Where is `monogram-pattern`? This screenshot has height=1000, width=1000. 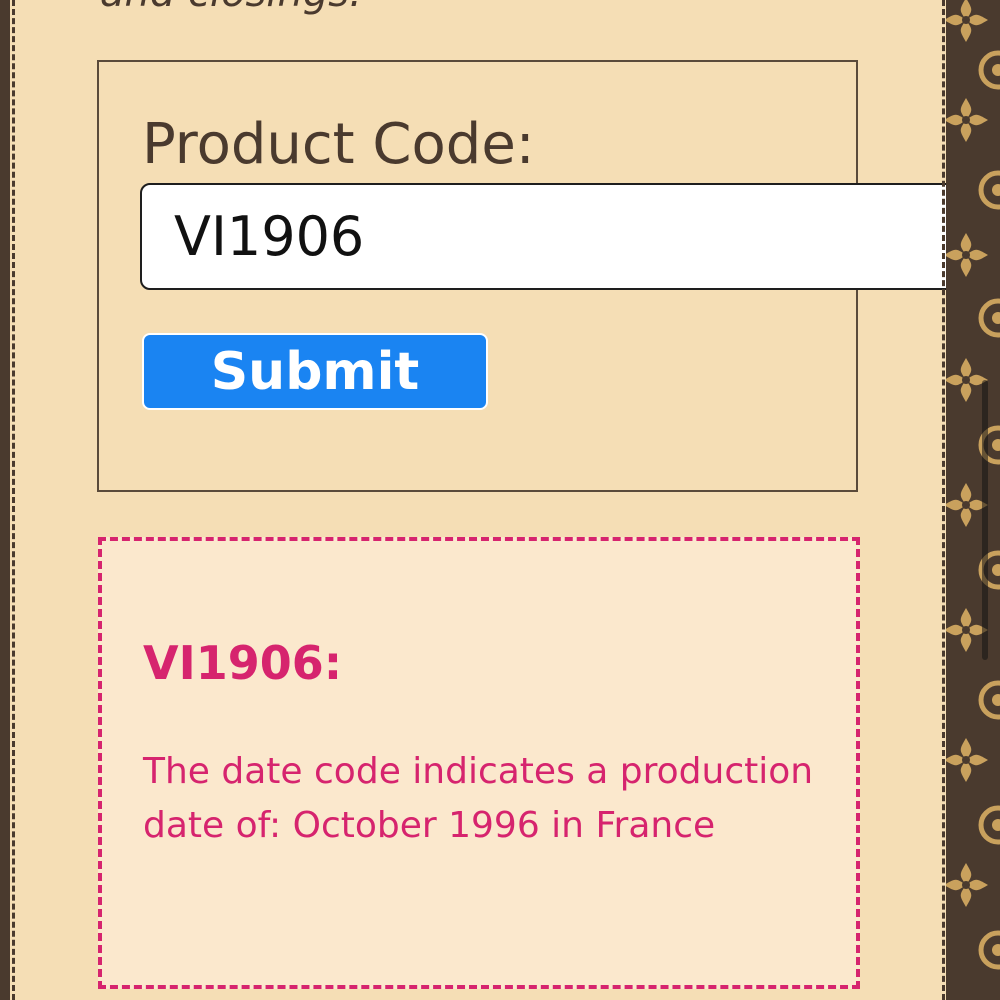
monogram-pattern is located at coordinates (973, 500).